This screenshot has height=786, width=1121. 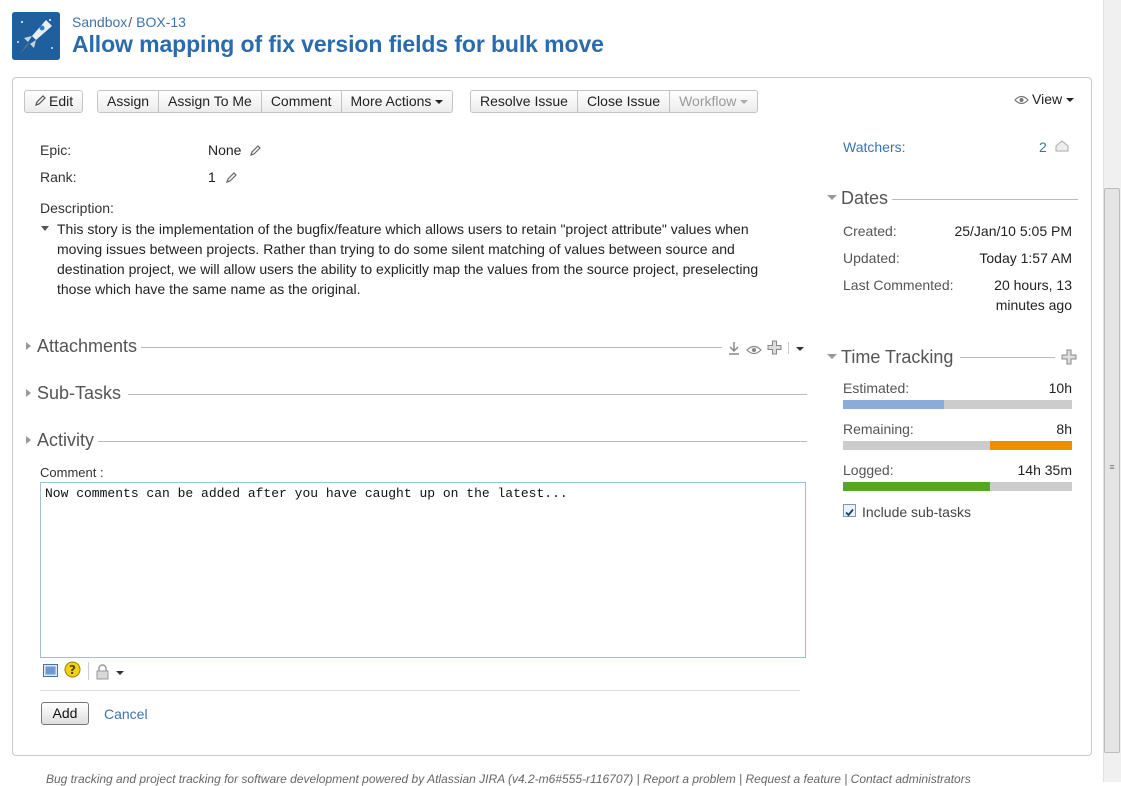 What do you see at coordinates (77, 208) in the screenshot?
I see `description-label: Description:` at bounding box center [77, 208].